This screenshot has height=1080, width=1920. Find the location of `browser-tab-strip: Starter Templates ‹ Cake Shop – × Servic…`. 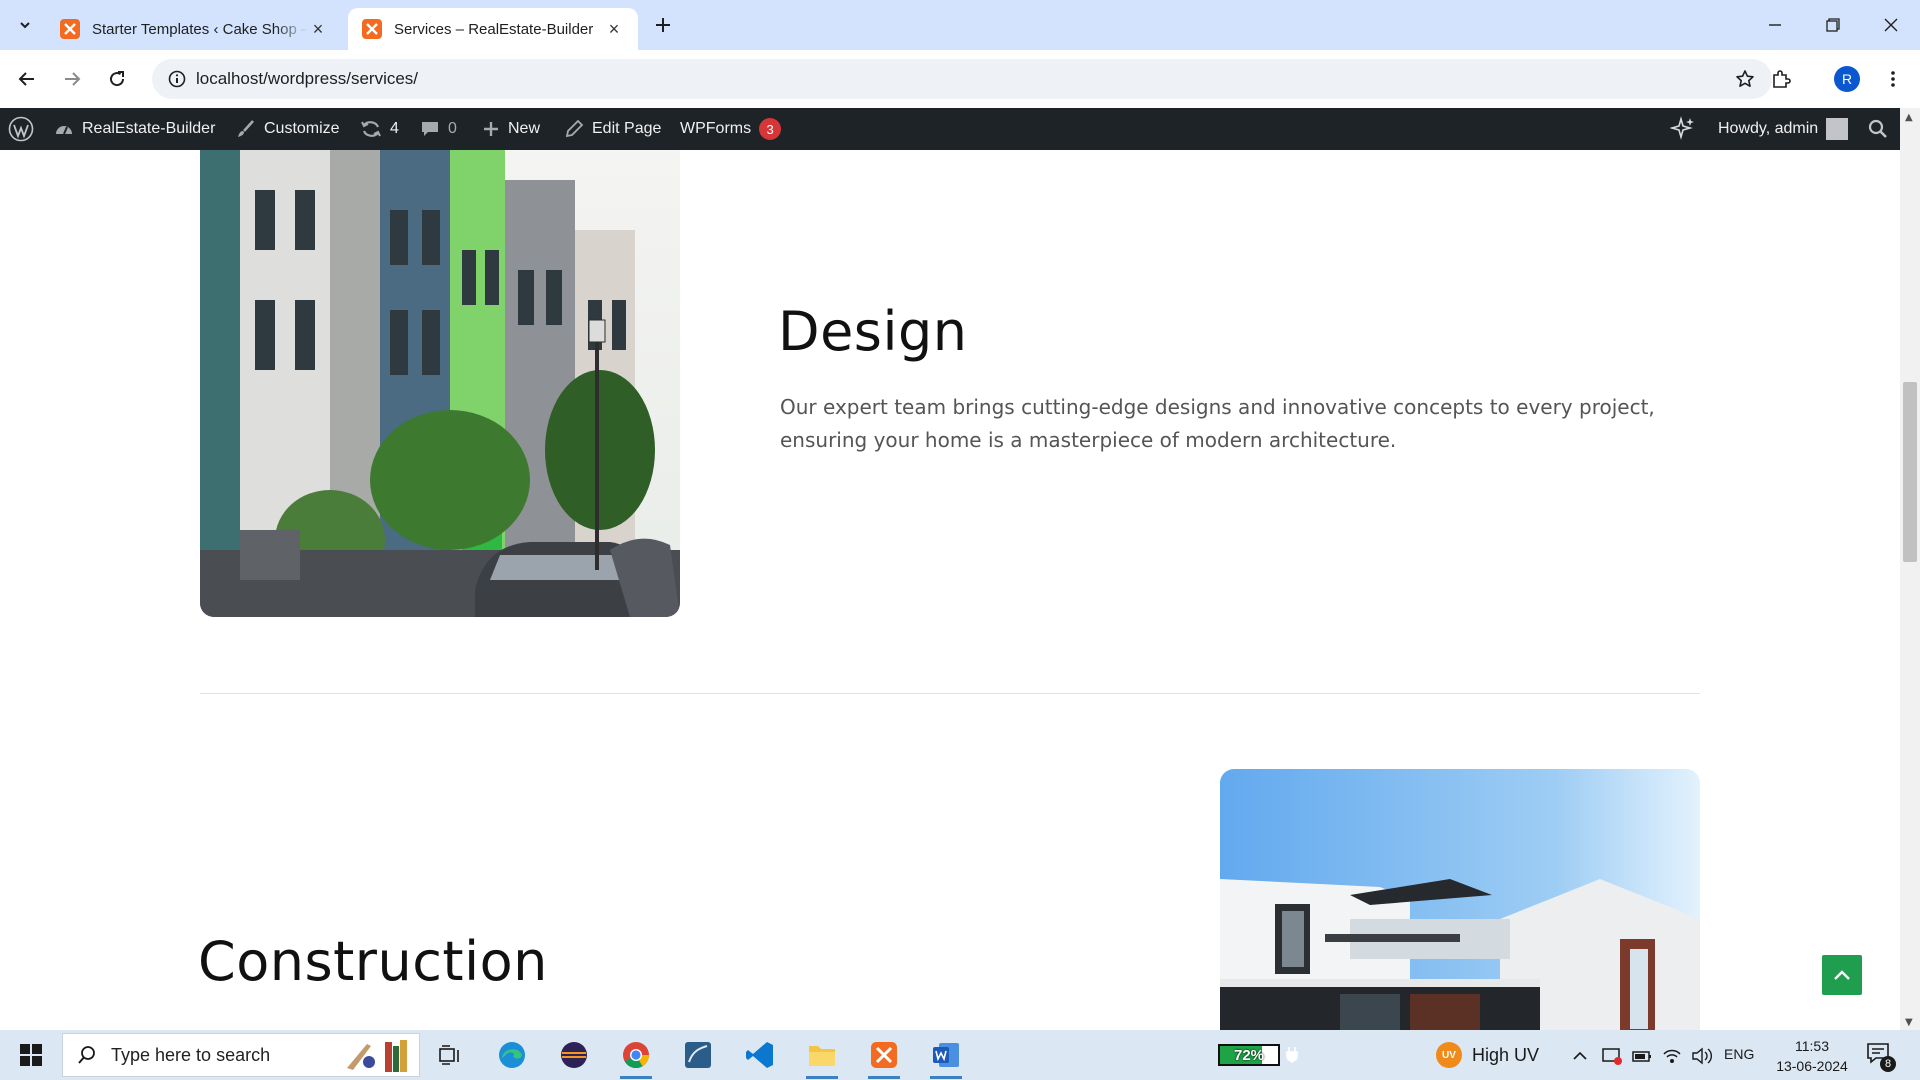

browser-tab-strip: Starter Templates ‹ Cake Shop – × Servic… is located at coordinates (960, 25).